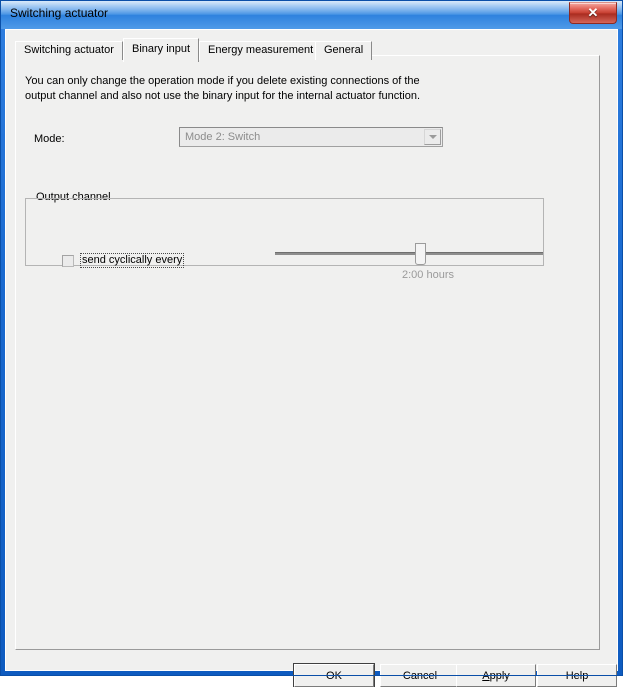  What do you see at coordinates (284, 239) in the screenshot?
I see `output-channel-groupbox: send cyclically every 2:00 hours` at bounding box center [284, 239].